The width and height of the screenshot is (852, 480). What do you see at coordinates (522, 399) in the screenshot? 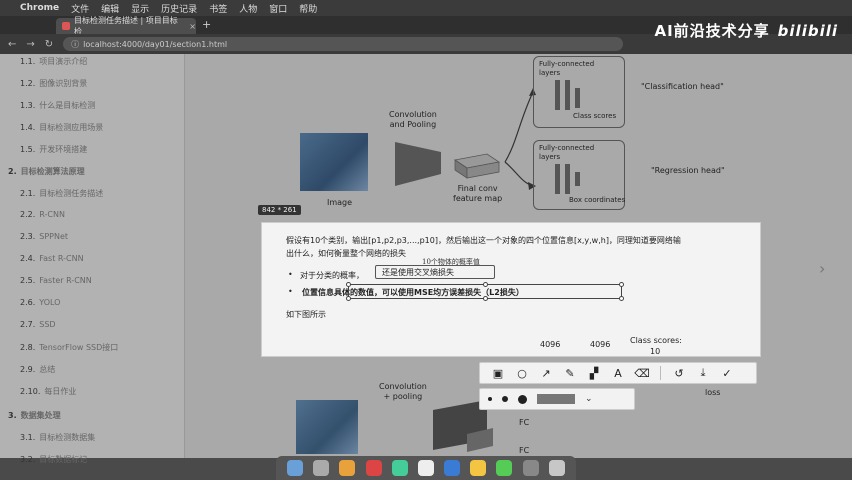
I see `size-large-icon` at bounding box center [522, 399].